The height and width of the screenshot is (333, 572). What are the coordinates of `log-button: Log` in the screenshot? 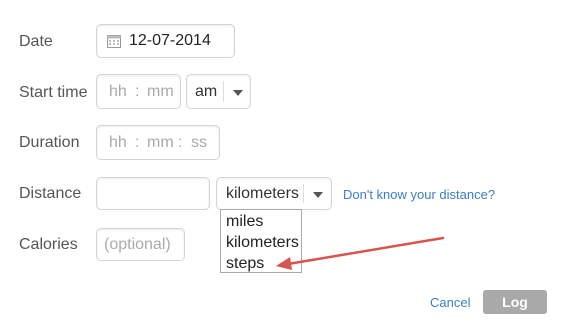 It's located at (515, 302).